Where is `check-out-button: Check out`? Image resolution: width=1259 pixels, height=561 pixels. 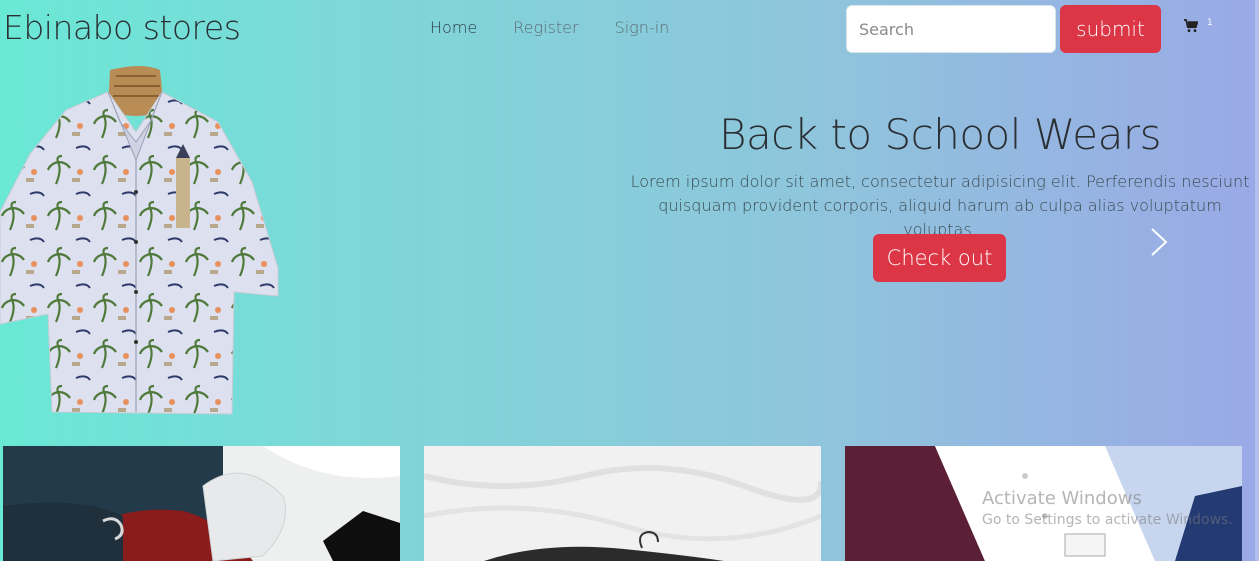 check-out-button: Check out is located at coordinates (939, 258).